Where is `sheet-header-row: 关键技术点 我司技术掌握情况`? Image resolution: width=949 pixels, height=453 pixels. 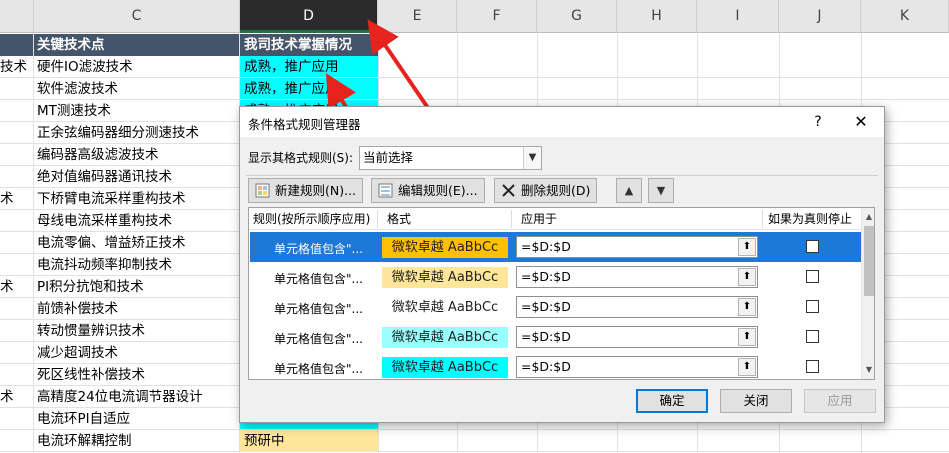 sheet-header-row: 关键技术点 我司技术掌握情况 is located at coordinates (474, 45).